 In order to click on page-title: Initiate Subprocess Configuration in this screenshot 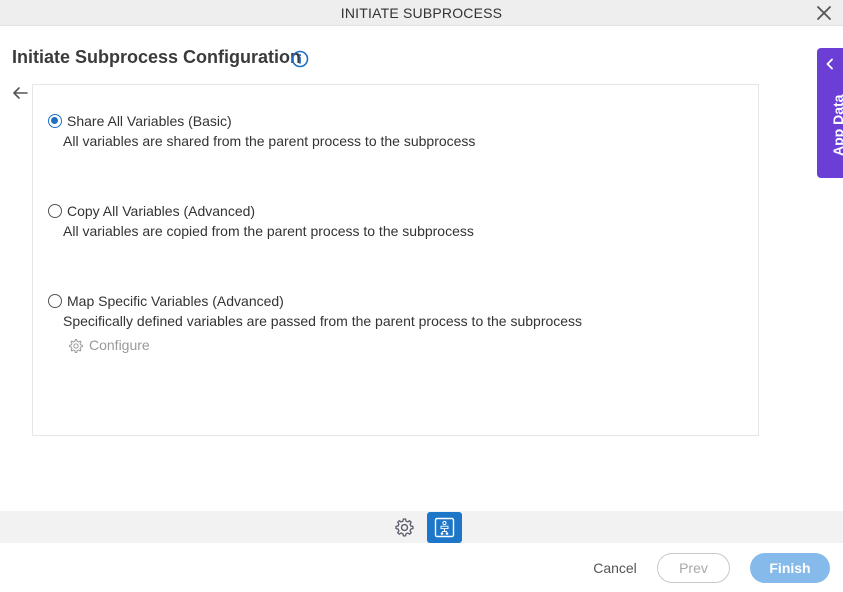, I will do `click(157, 57)`.